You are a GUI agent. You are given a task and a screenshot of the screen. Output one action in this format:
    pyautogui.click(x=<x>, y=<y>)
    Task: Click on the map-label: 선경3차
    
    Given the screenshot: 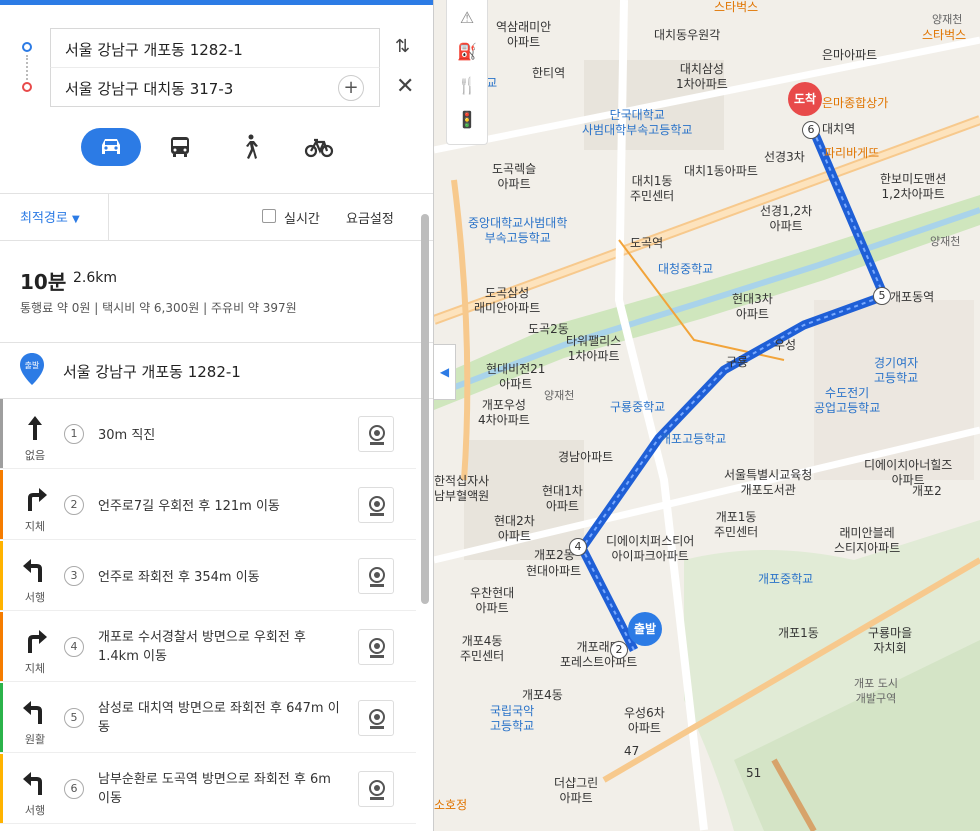 What is the action you would take?
    pyautogui.click(x=784, y=157)
    